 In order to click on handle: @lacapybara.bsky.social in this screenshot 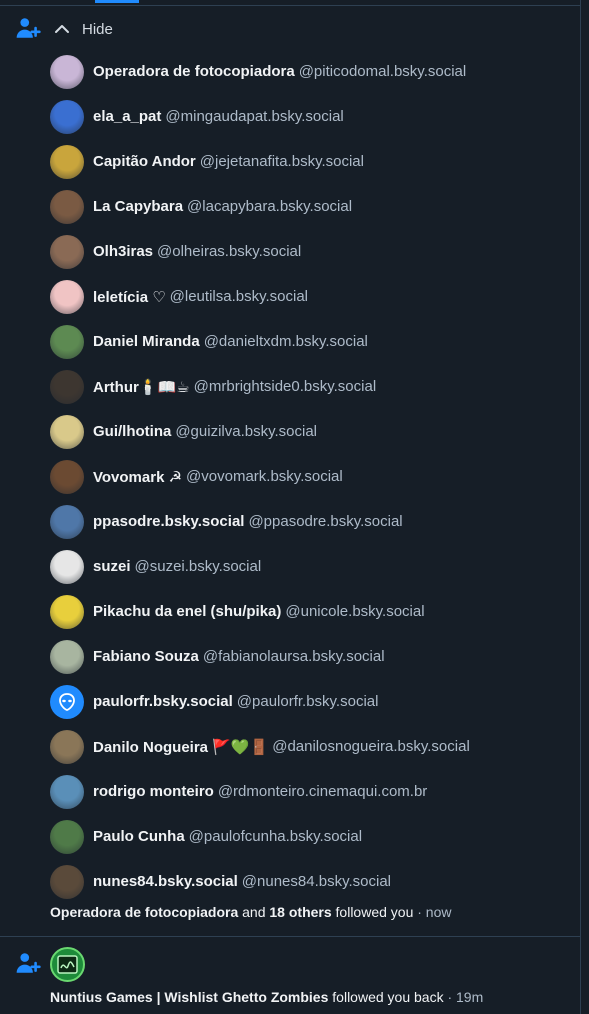, I will do `click(270, 206)`.